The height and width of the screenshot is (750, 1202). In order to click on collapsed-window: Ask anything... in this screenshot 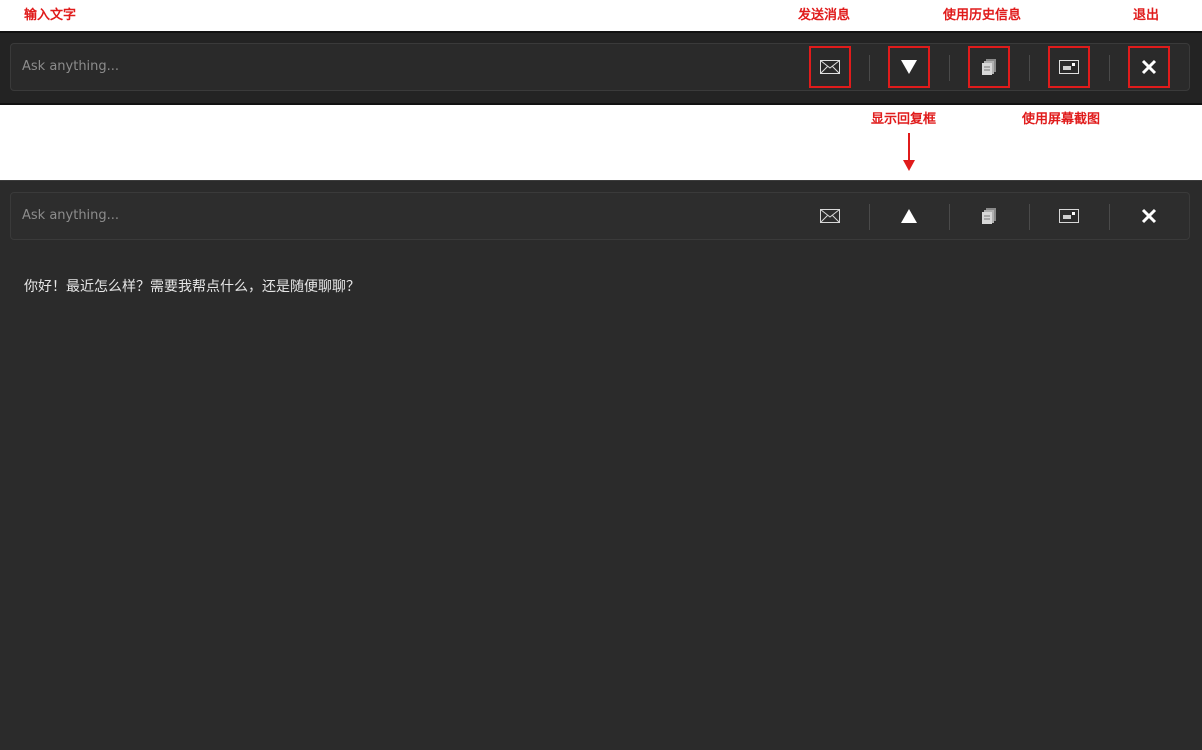, I will do `click(601, 68)`.